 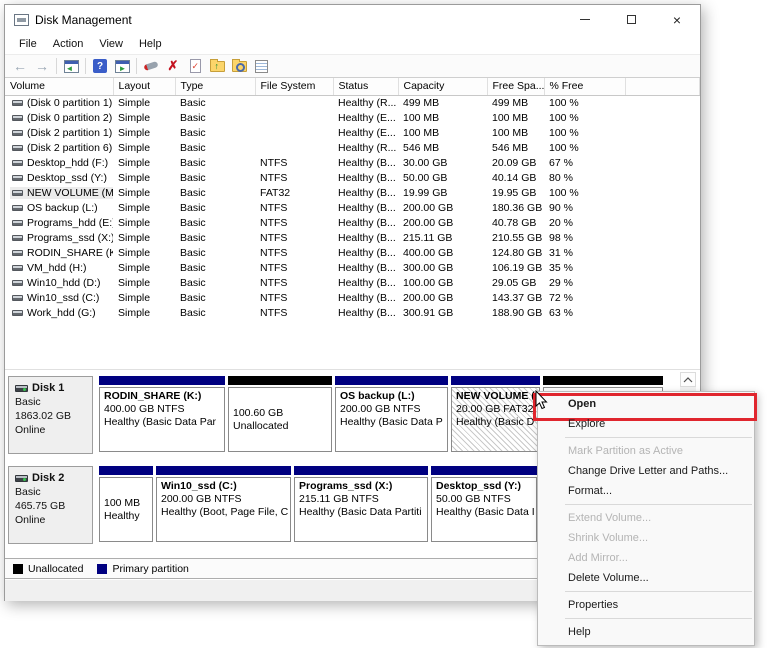 I want to click on action-pane-button, so click(x=122, y=66).